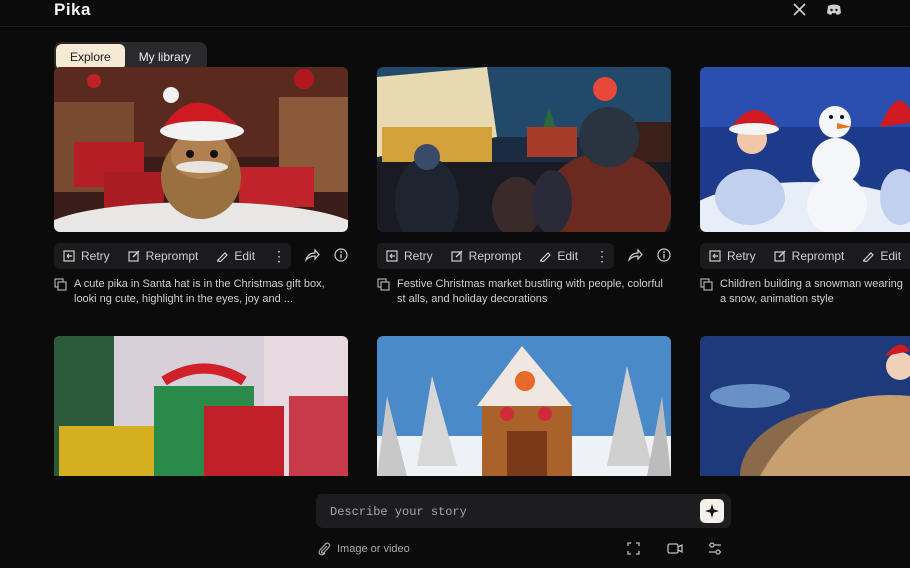 The image size is (910, 568). Describe the element at coordinates (834, 10) in the screenshot. I see `discord-icon` at that location.